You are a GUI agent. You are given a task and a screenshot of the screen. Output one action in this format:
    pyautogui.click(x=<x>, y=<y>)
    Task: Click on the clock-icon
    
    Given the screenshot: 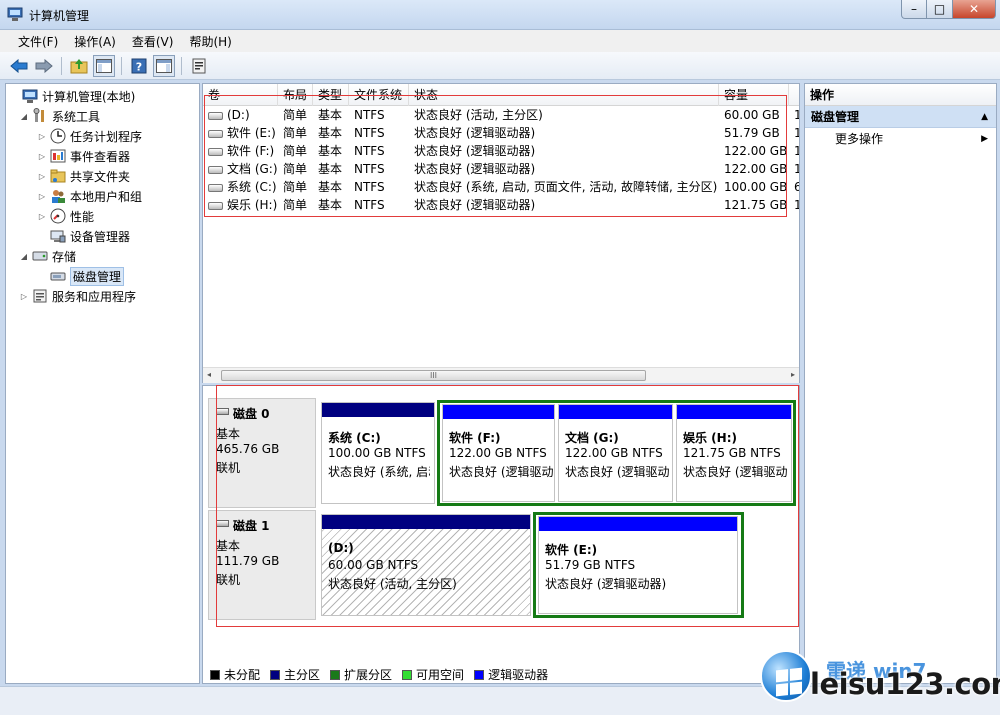 What is the action you would take?
    pyautogui.click(x=58, y=136)
    